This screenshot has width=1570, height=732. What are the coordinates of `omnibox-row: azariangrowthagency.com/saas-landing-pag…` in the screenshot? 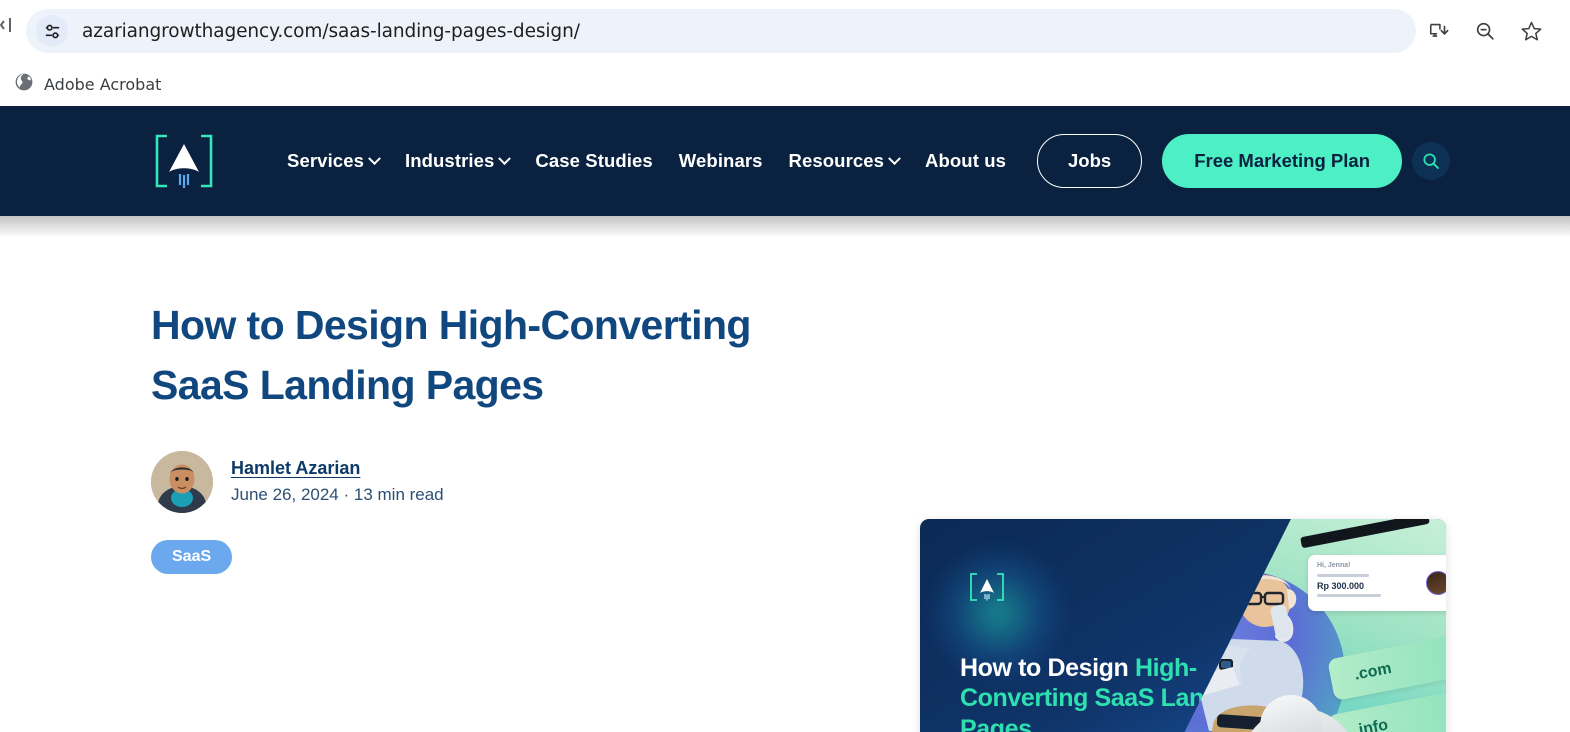 It's located at (785, 31).